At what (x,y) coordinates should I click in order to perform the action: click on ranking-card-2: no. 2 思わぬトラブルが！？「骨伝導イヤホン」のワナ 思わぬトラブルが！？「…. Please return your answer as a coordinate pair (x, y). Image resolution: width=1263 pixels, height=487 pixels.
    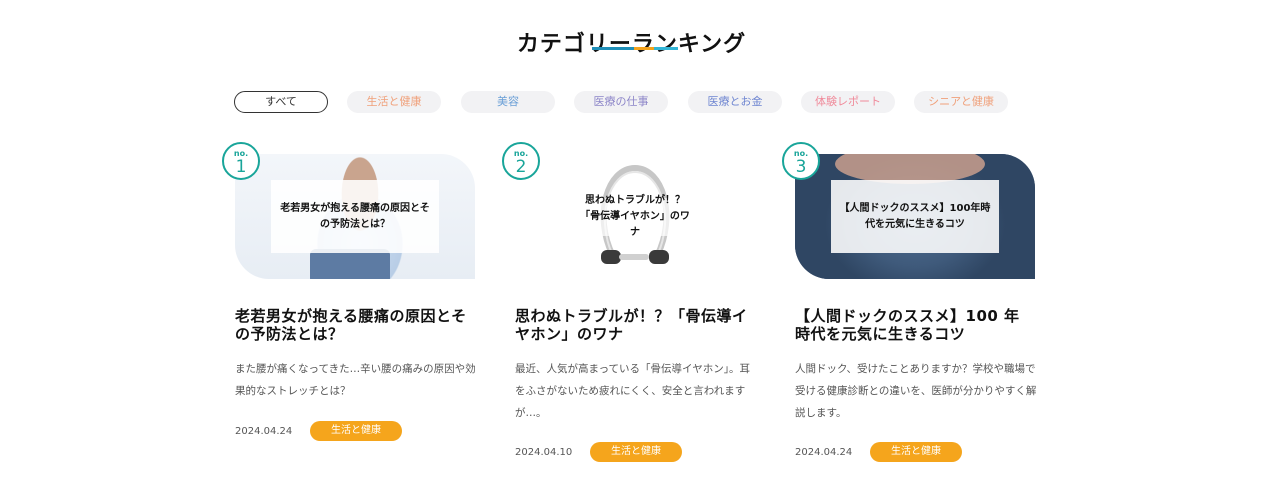
    Looking at the image, I should click on (628, 308).